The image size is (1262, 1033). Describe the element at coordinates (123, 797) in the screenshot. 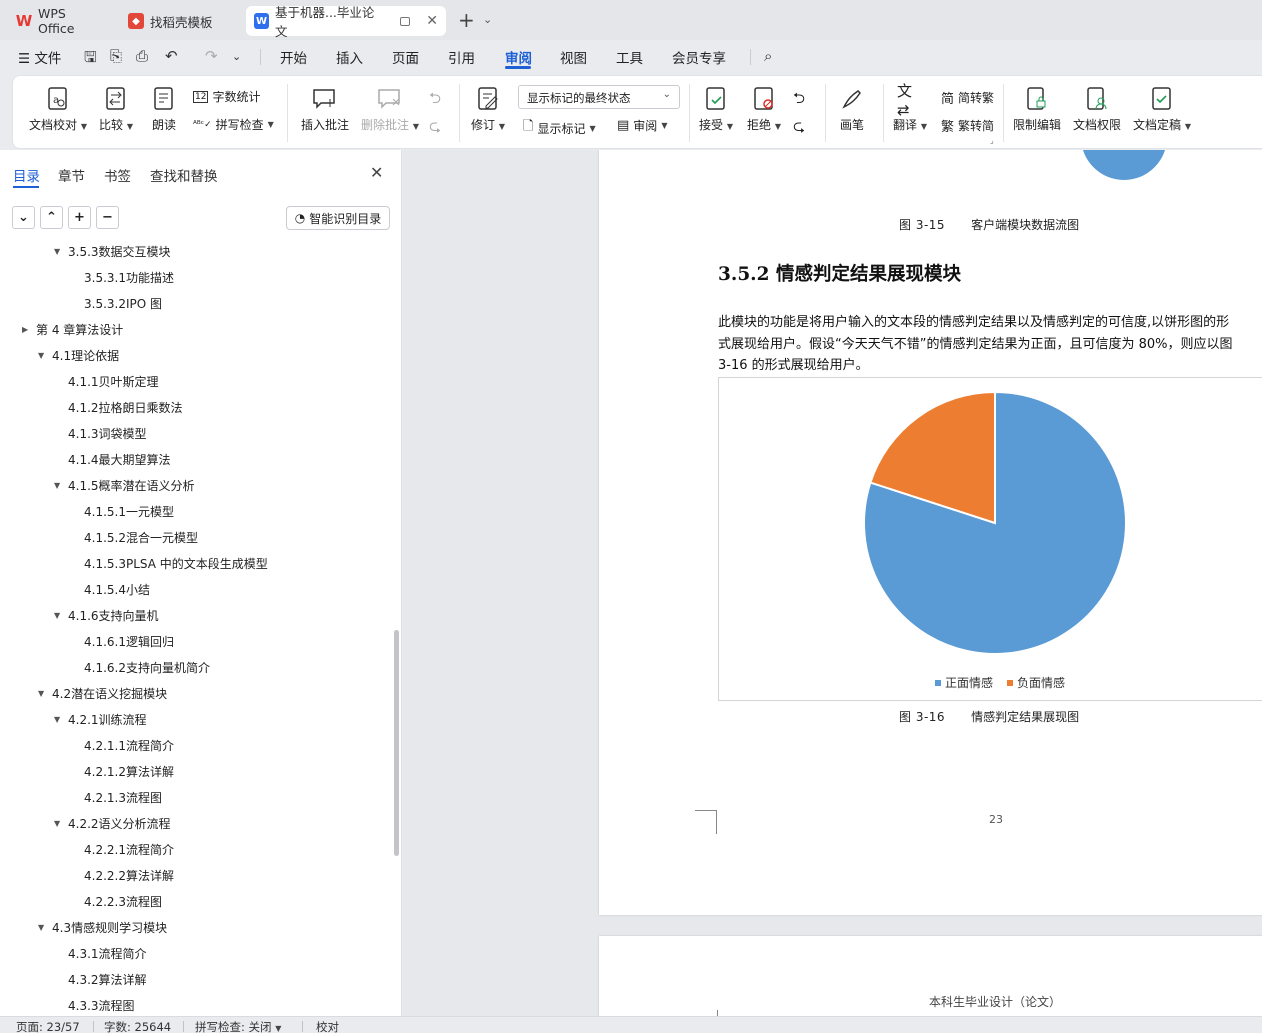

I see `toc-item: 4.2.1.3流程图` at that location.